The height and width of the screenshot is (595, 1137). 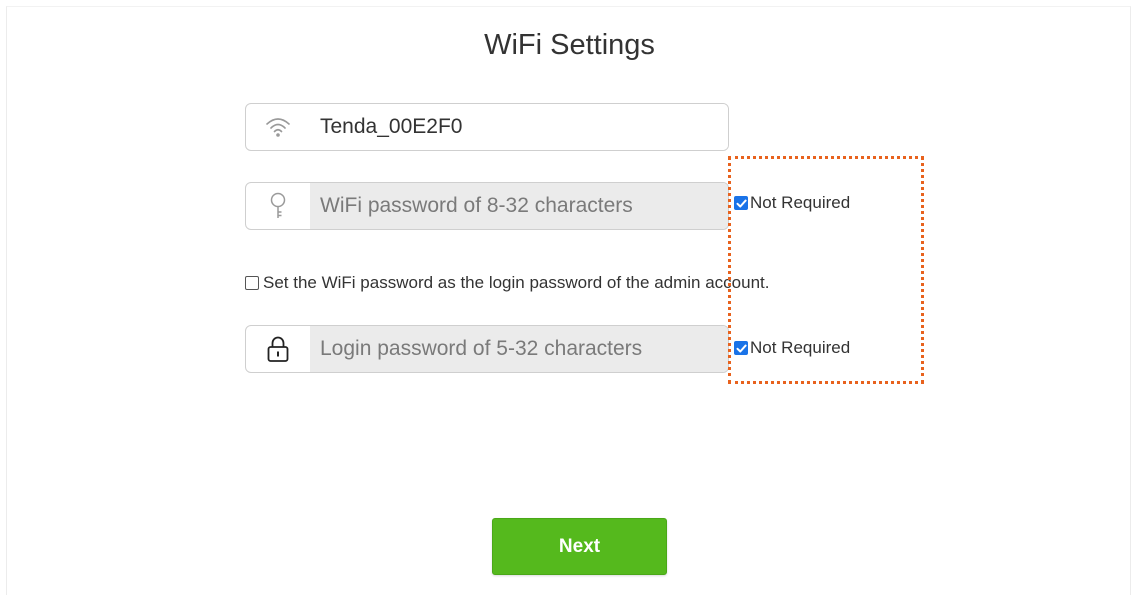 What do you see at coordinates (741, 203) in the screenshot?
I see `wifi-password-not-required-checkbox` at bounding box center [741, 203].